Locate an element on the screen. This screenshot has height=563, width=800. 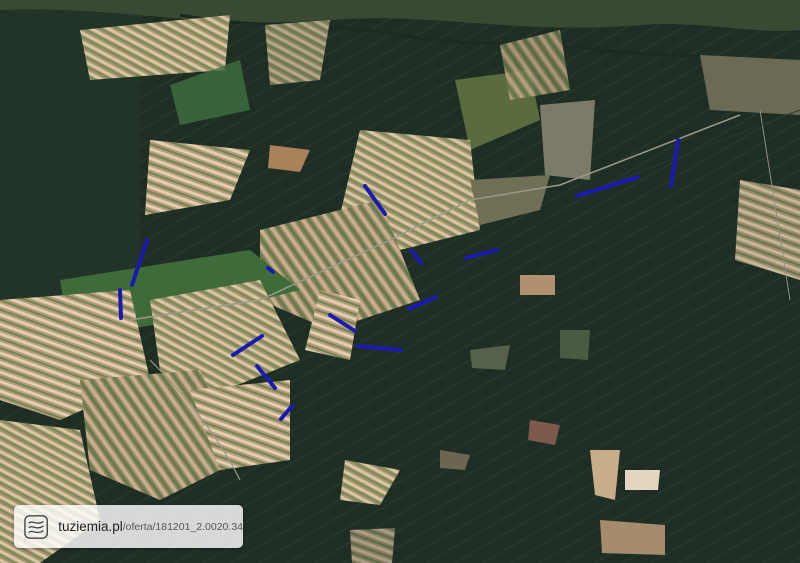
watermark-brand: tuziemia.pl is located at coordinates (90, 526).